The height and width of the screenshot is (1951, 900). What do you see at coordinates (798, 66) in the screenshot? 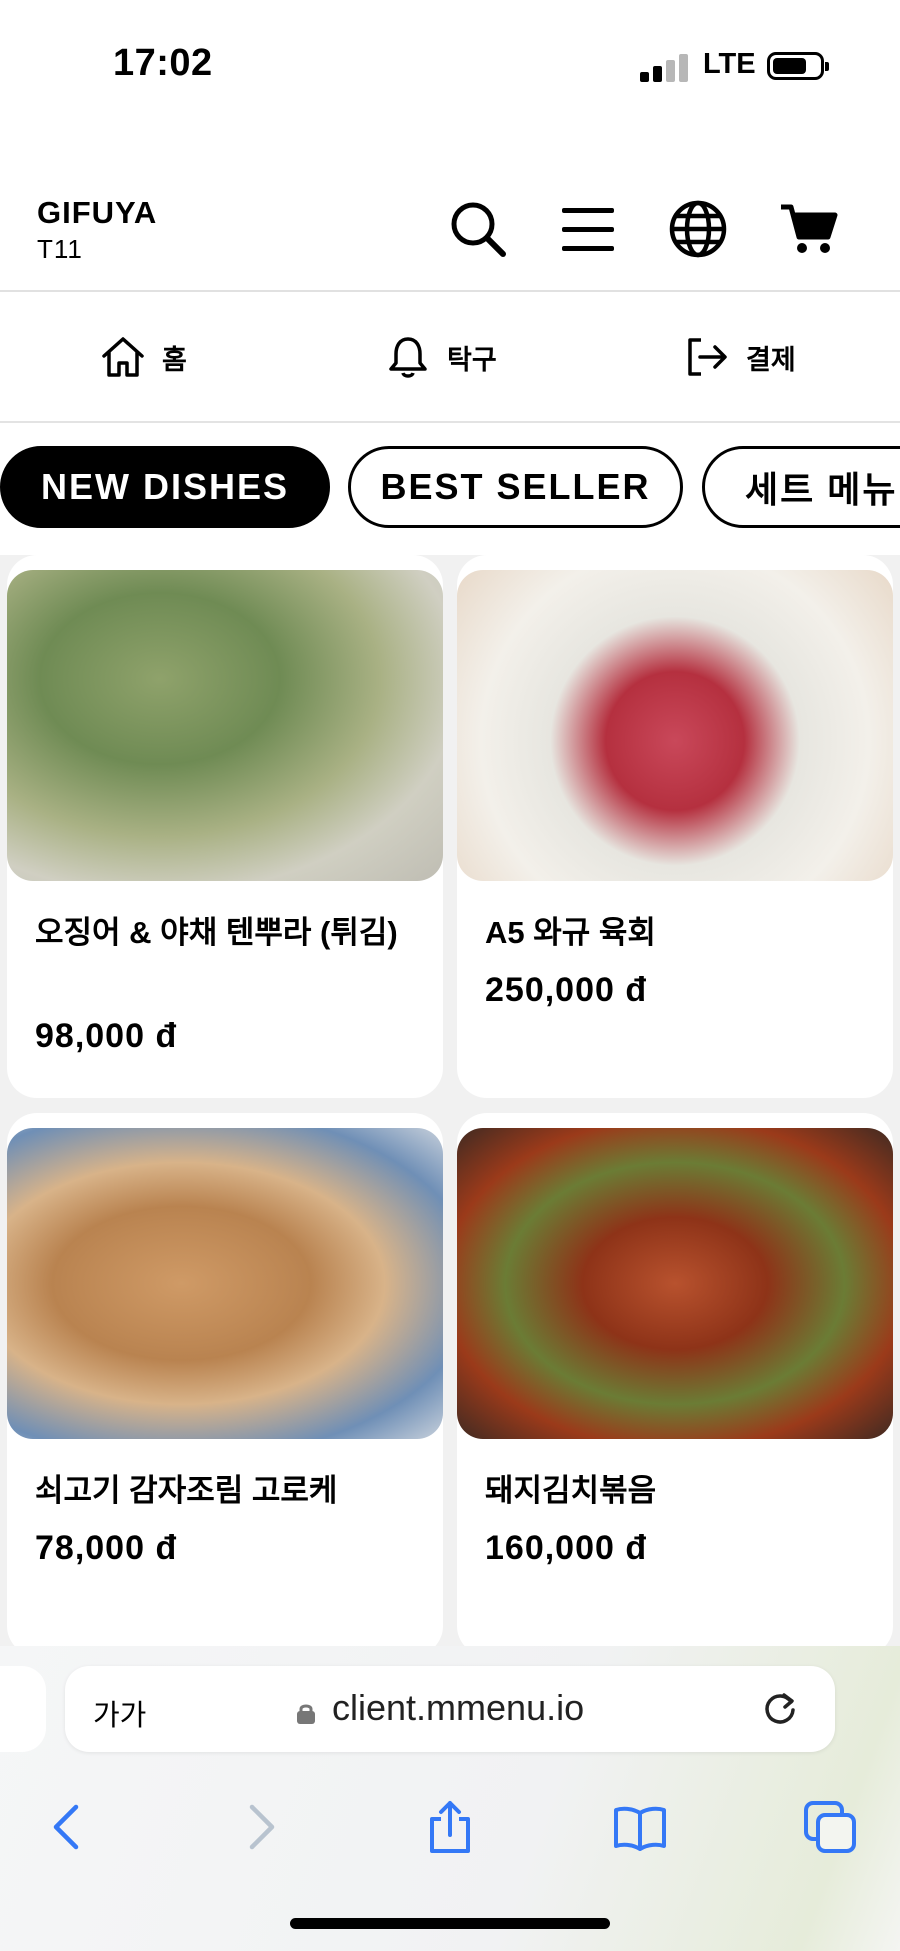
I see `battery-icon` at bounding box center [798, 66].